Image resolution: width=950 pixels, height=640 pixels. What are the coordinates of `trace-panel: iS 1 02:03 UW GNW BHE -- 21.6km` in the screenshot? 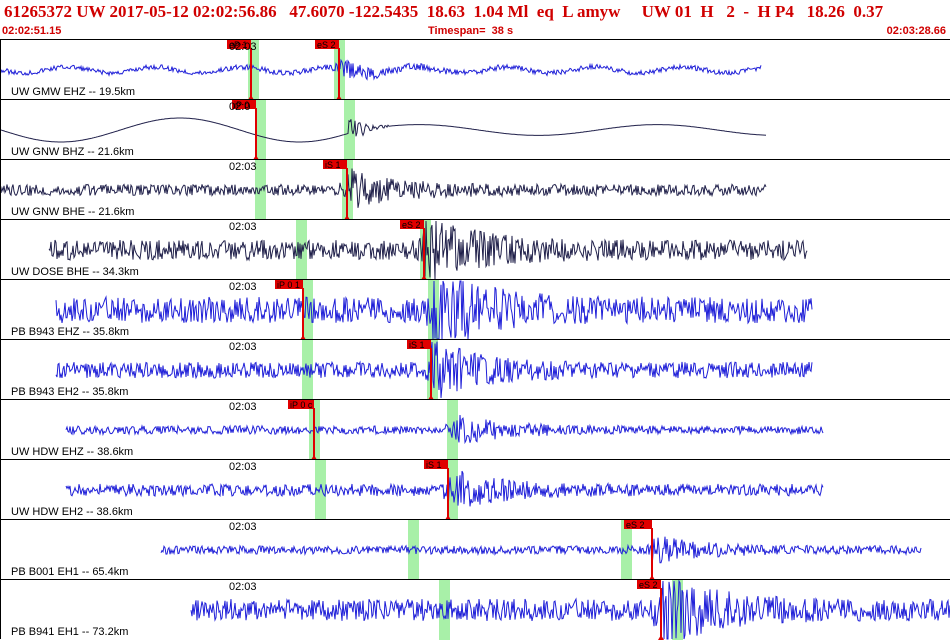 It's located at (475, 189).